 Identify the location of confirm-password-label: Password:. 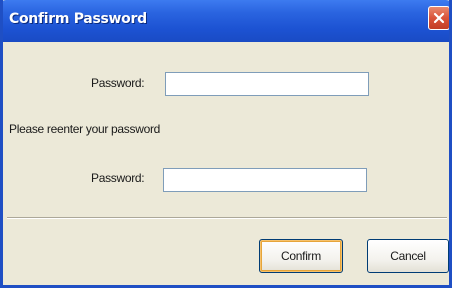
(118, 178).